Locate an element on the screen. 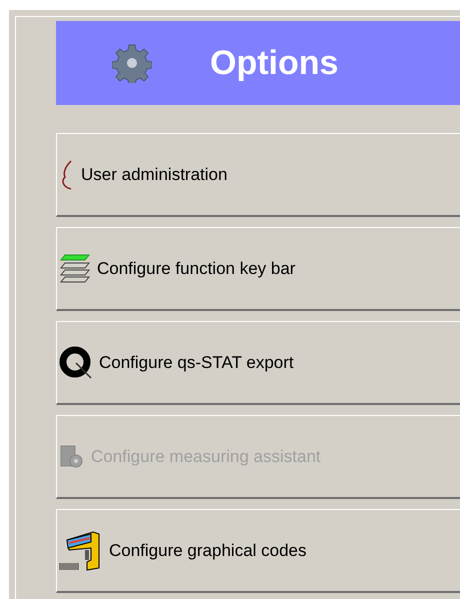 The image size is (460, 599). gear-icon is located at coordinates (132, 63).